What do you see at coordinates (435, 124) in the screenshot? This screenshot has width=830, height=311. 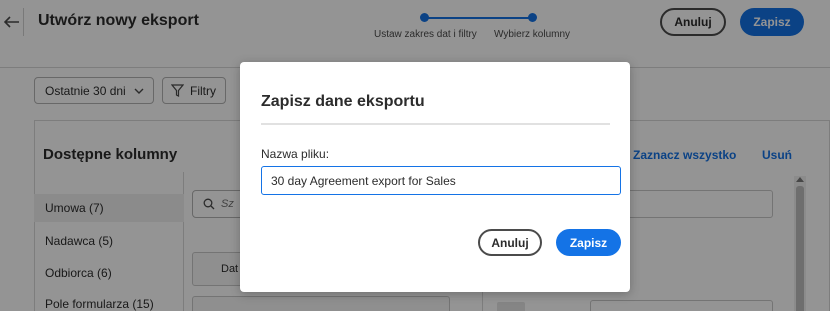 I see `dialog-divider` at bounding box center [435, 124].